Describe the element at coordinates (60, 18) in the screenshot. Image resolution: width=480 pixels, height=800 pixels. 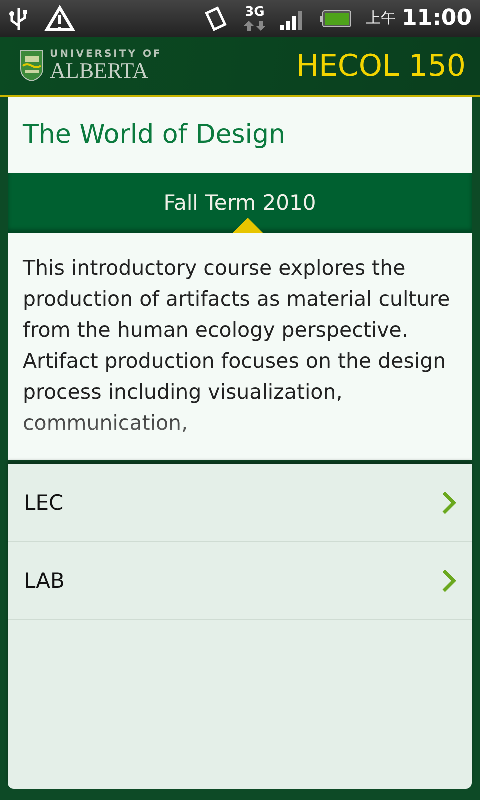
I see `warning-icon` at that location.